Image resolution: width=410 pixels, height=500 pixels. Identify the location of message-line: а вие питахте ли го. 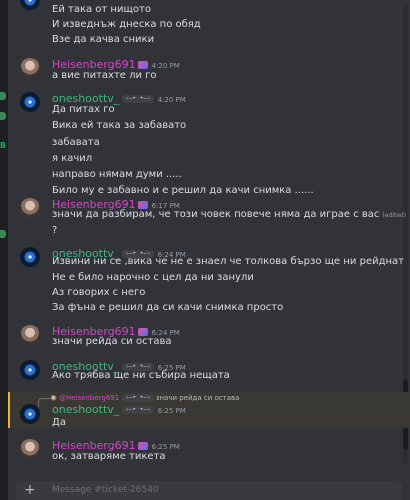
(104, 75).